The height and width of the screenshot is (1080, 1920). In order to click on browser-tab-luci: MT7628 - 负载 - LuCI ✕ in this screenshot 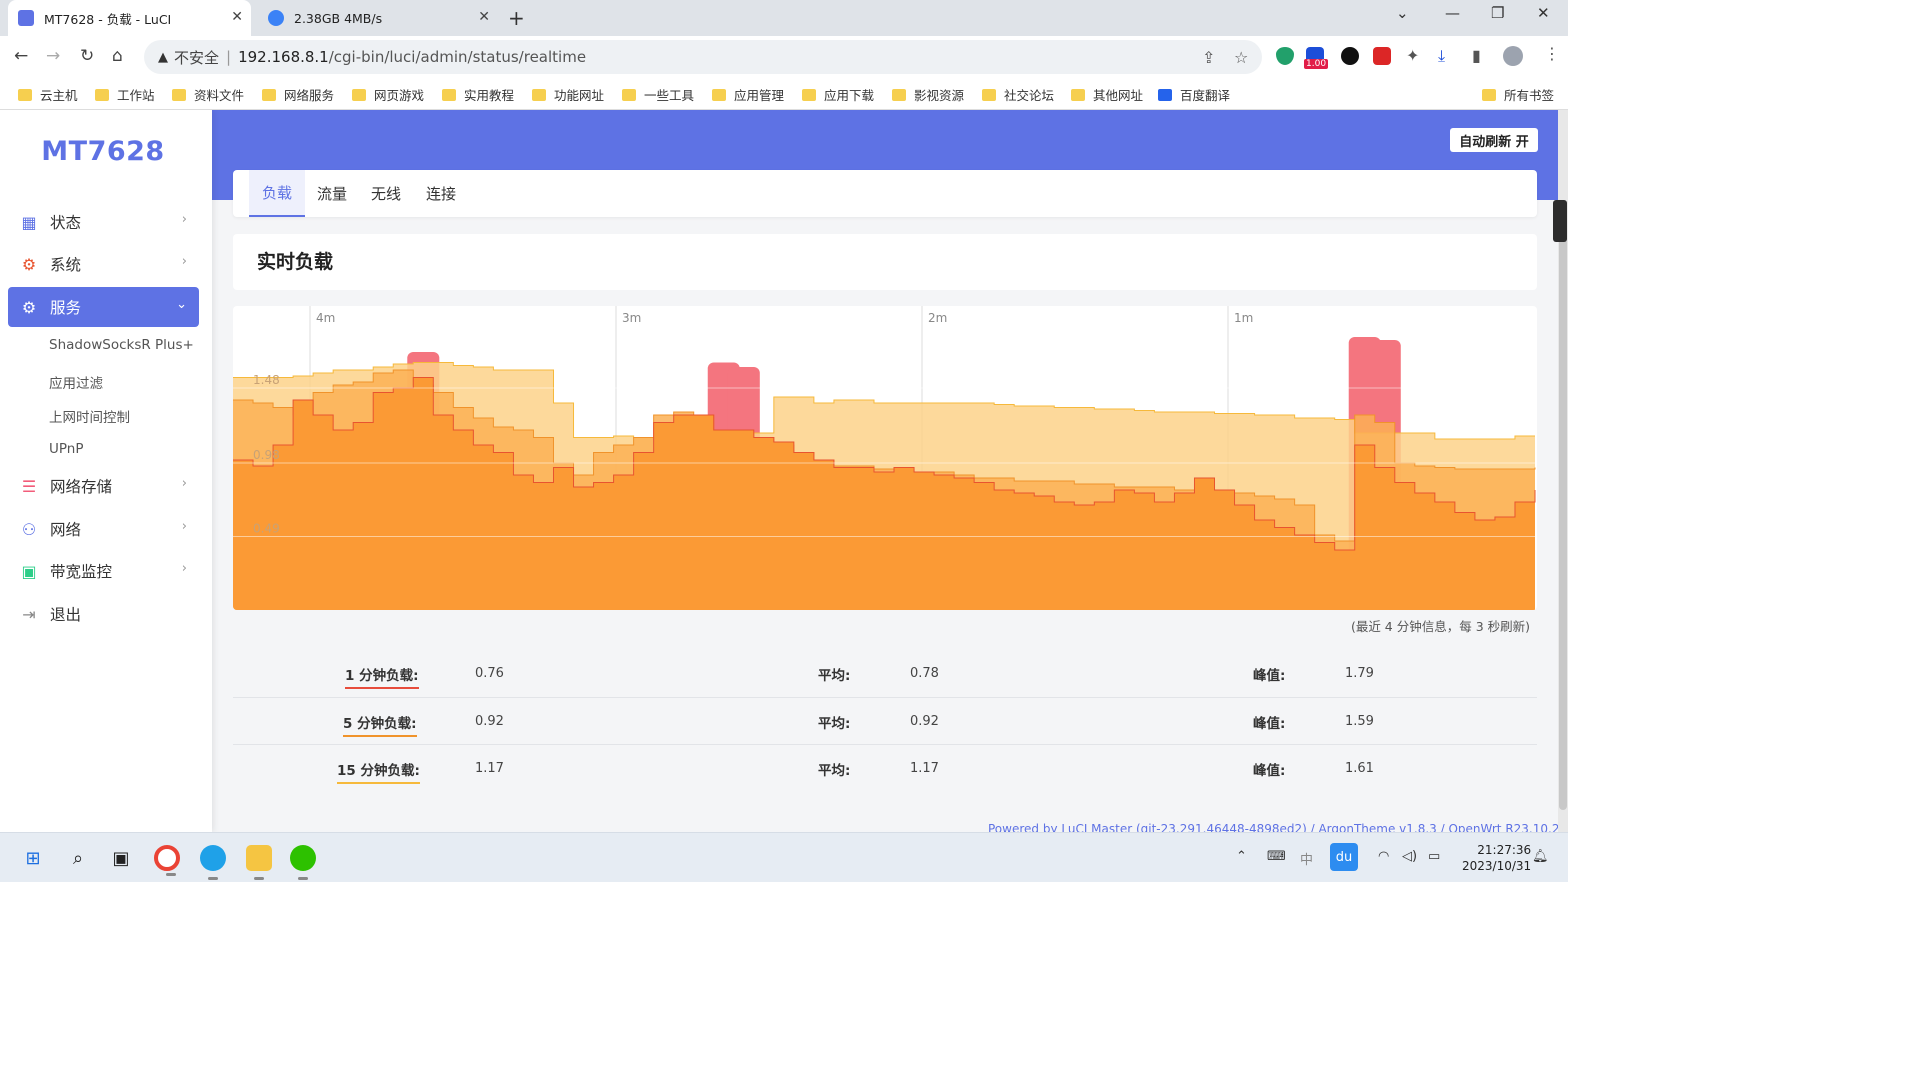, I will do `click(129, 18)`.